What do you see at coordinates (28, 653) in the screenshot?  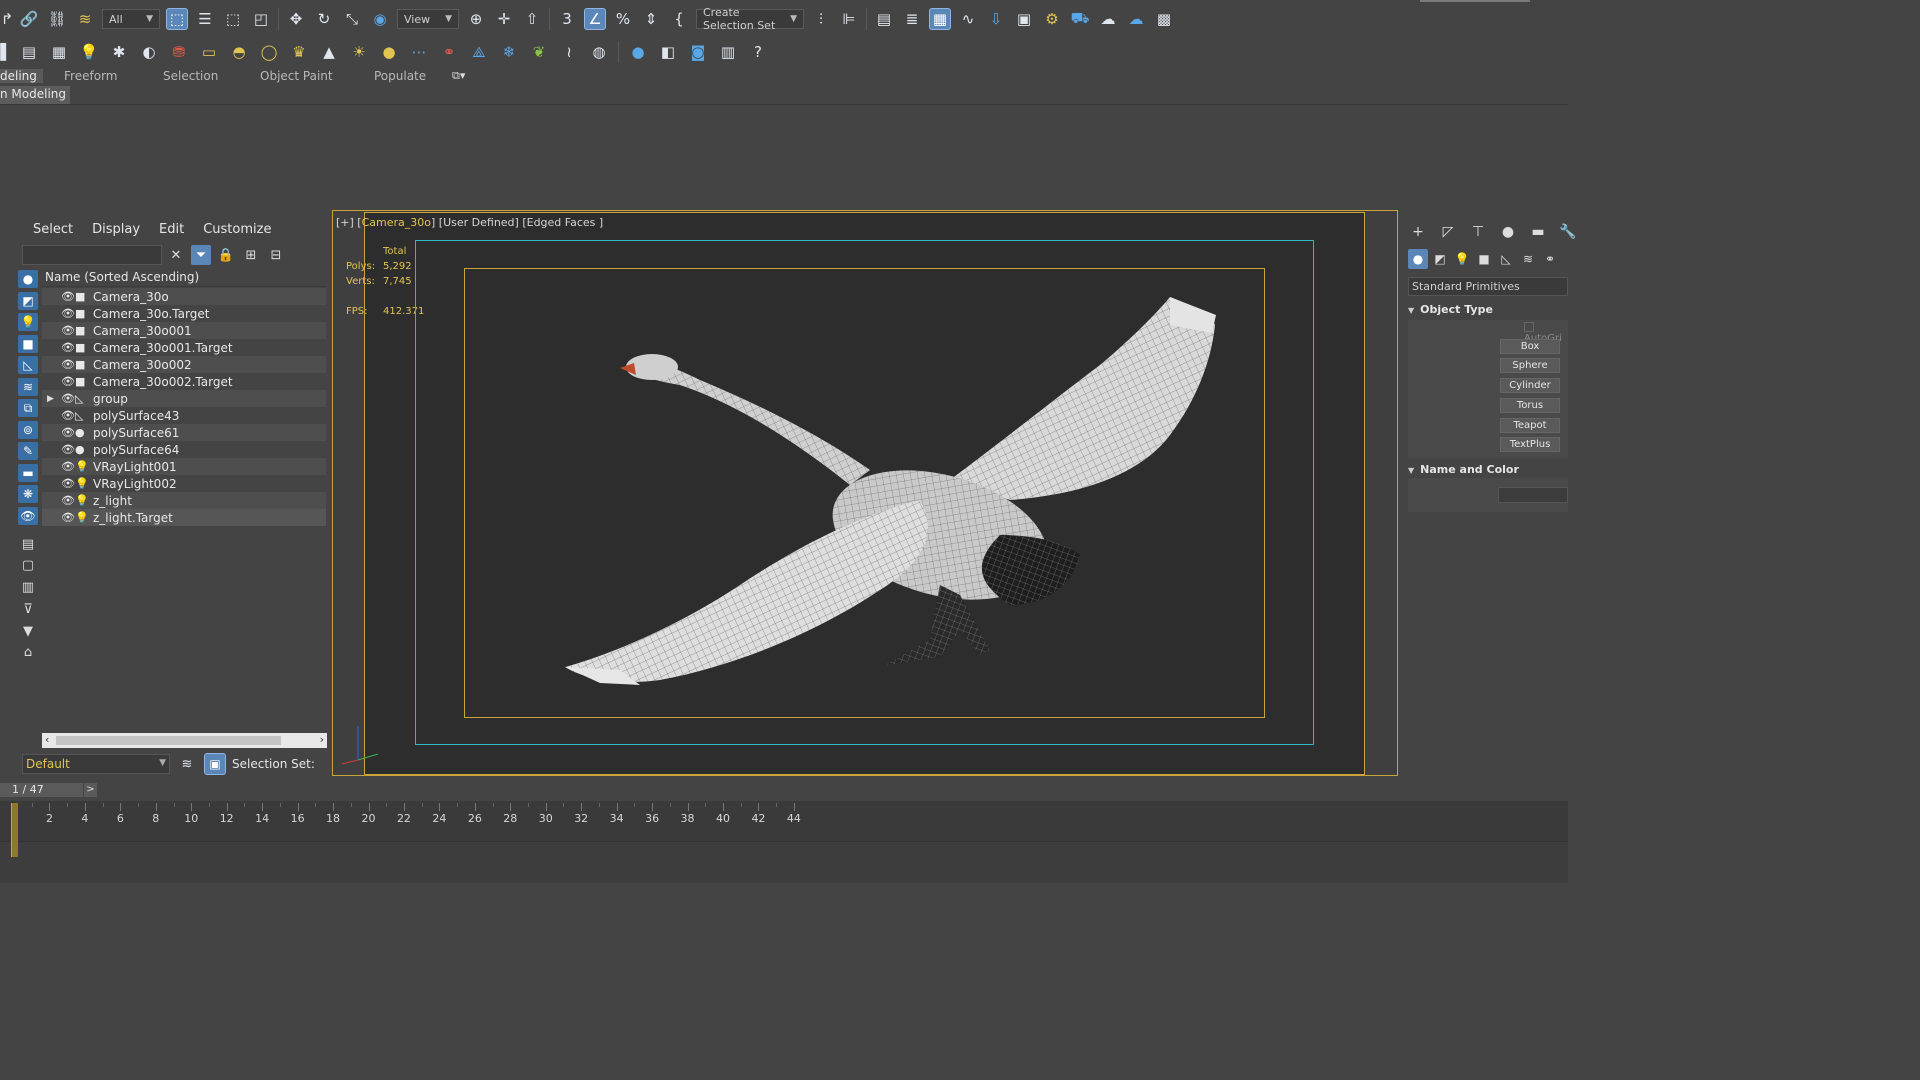 I see `layer-manager-icon: ⌂` at bounding box center [28, 653].